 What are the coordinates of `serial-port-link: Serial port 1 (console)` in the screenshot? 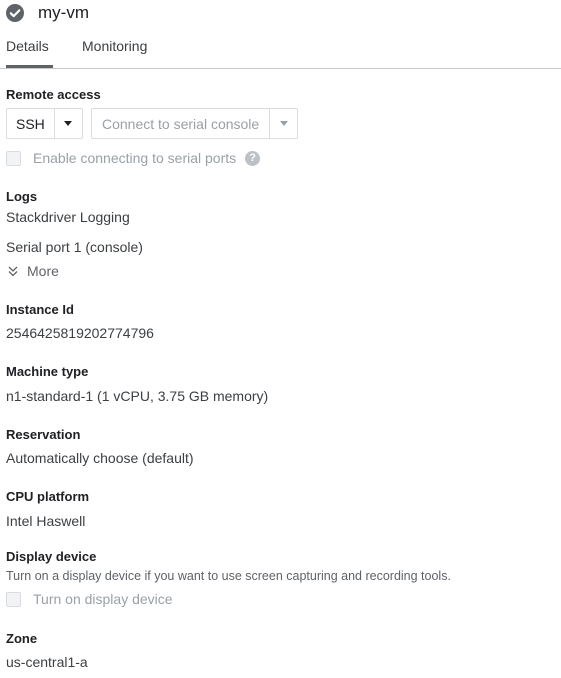 It's located at (74, 247).